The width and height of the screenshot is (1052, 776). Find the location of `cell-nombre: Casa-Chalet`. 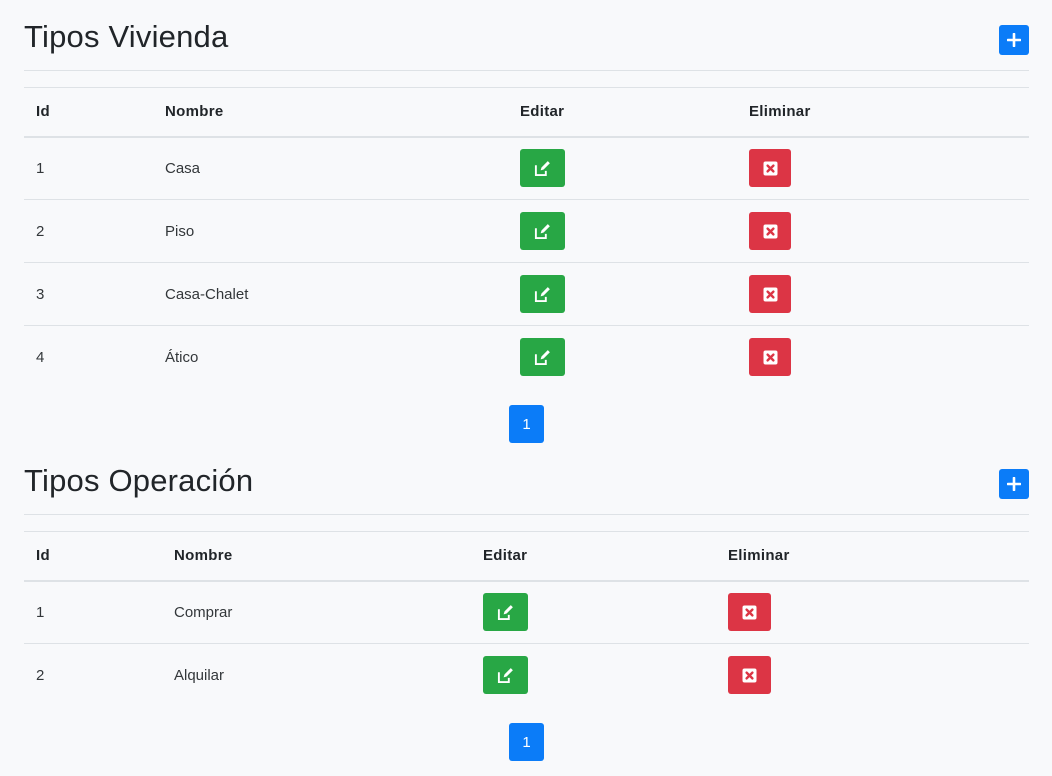

cell-nombre: Casa-Chalet is located at coordinates (330, 294).